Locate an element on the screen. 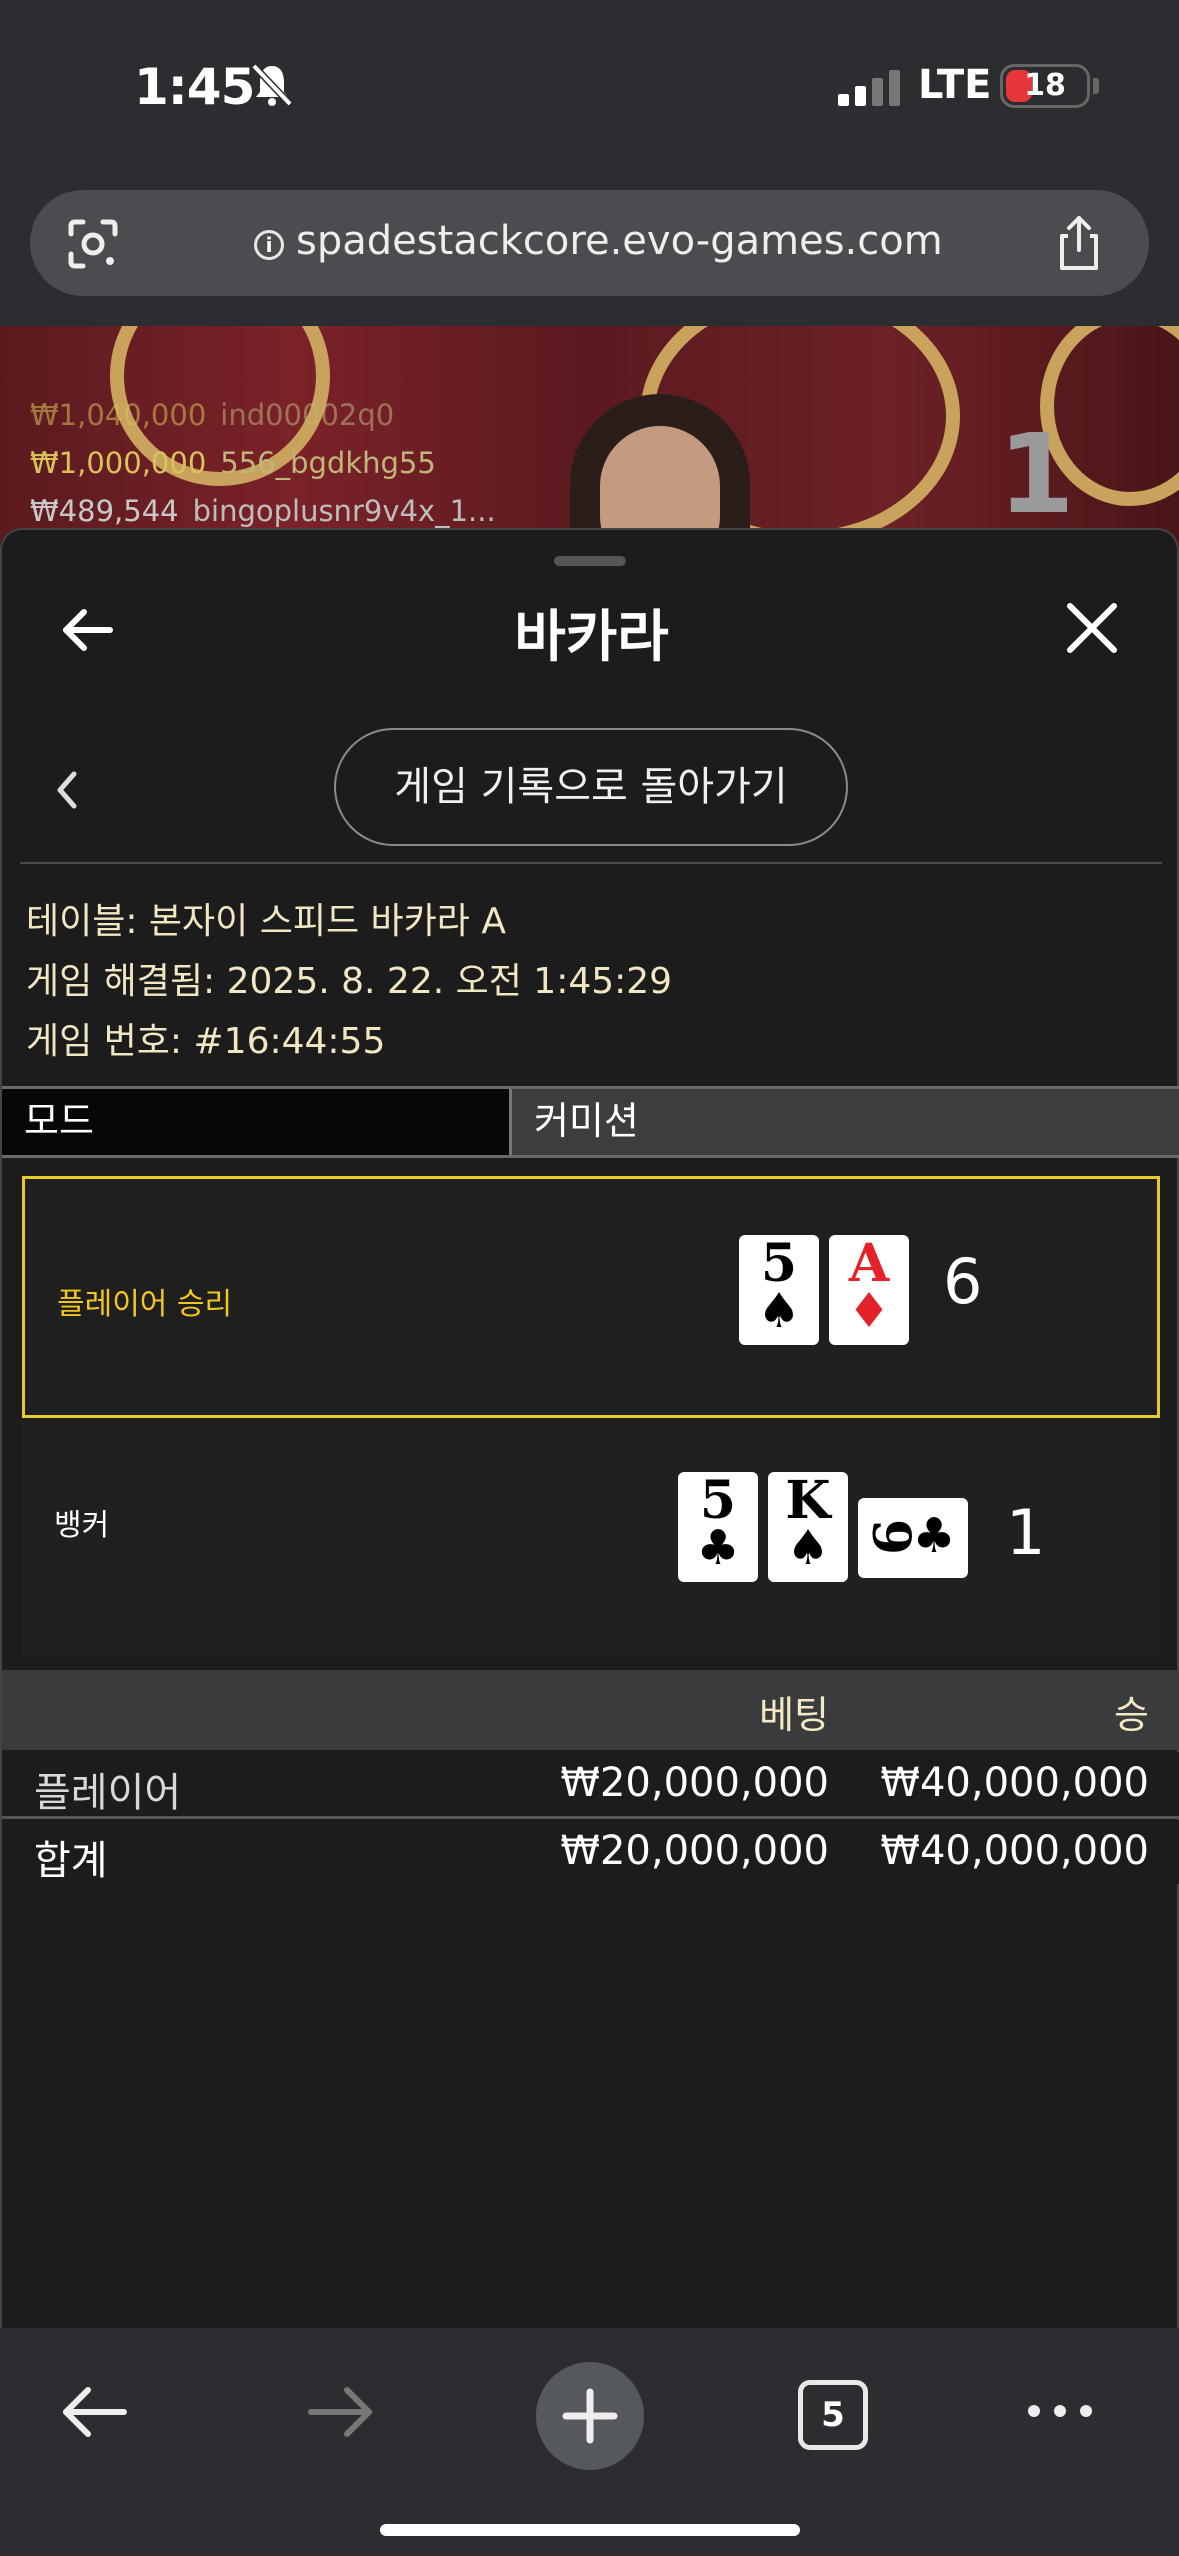 The image size is (1179, 2556). table-row: 플레이어 ₩20,000,000 ₩40,000,000 is located at coordinates (590, 1784).